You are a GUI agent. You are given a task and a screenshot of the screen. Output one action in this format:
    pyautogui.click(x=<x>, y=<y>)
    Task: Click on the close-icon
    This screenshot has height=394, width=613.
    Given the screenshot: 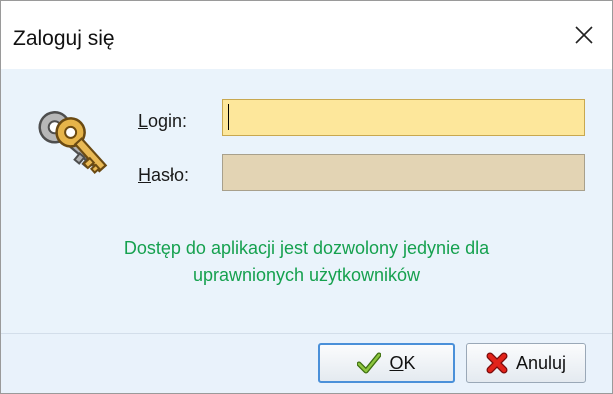 What is the action you would take?
    pyautogui.click(x=584, y=35)
    